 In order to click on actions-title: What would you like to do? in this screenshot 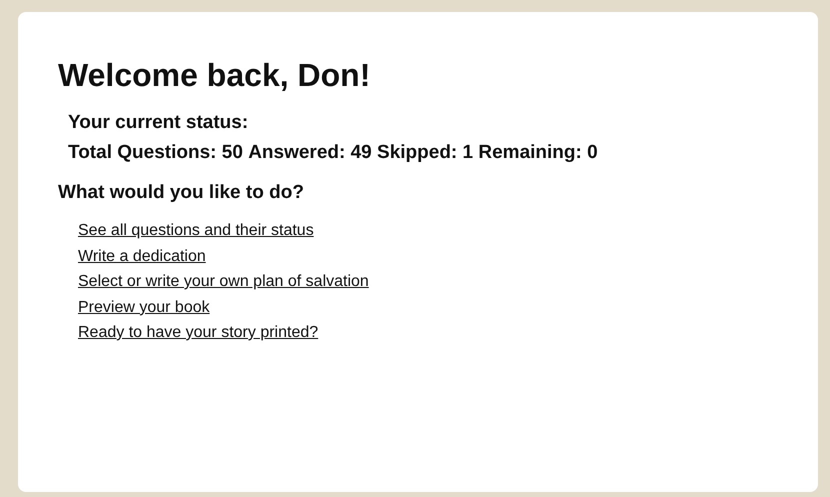, I will do `click(181, 193)`.